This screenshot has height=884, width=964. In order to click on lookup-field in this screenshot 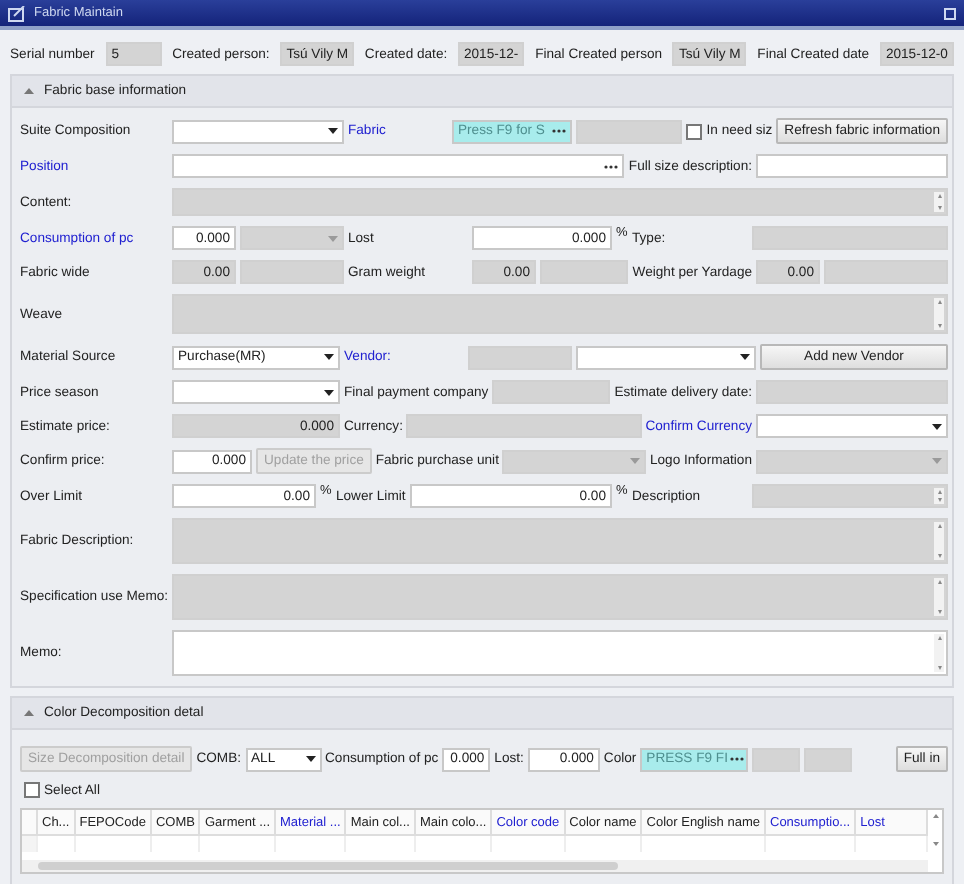, I will do `click(398, 166)`.